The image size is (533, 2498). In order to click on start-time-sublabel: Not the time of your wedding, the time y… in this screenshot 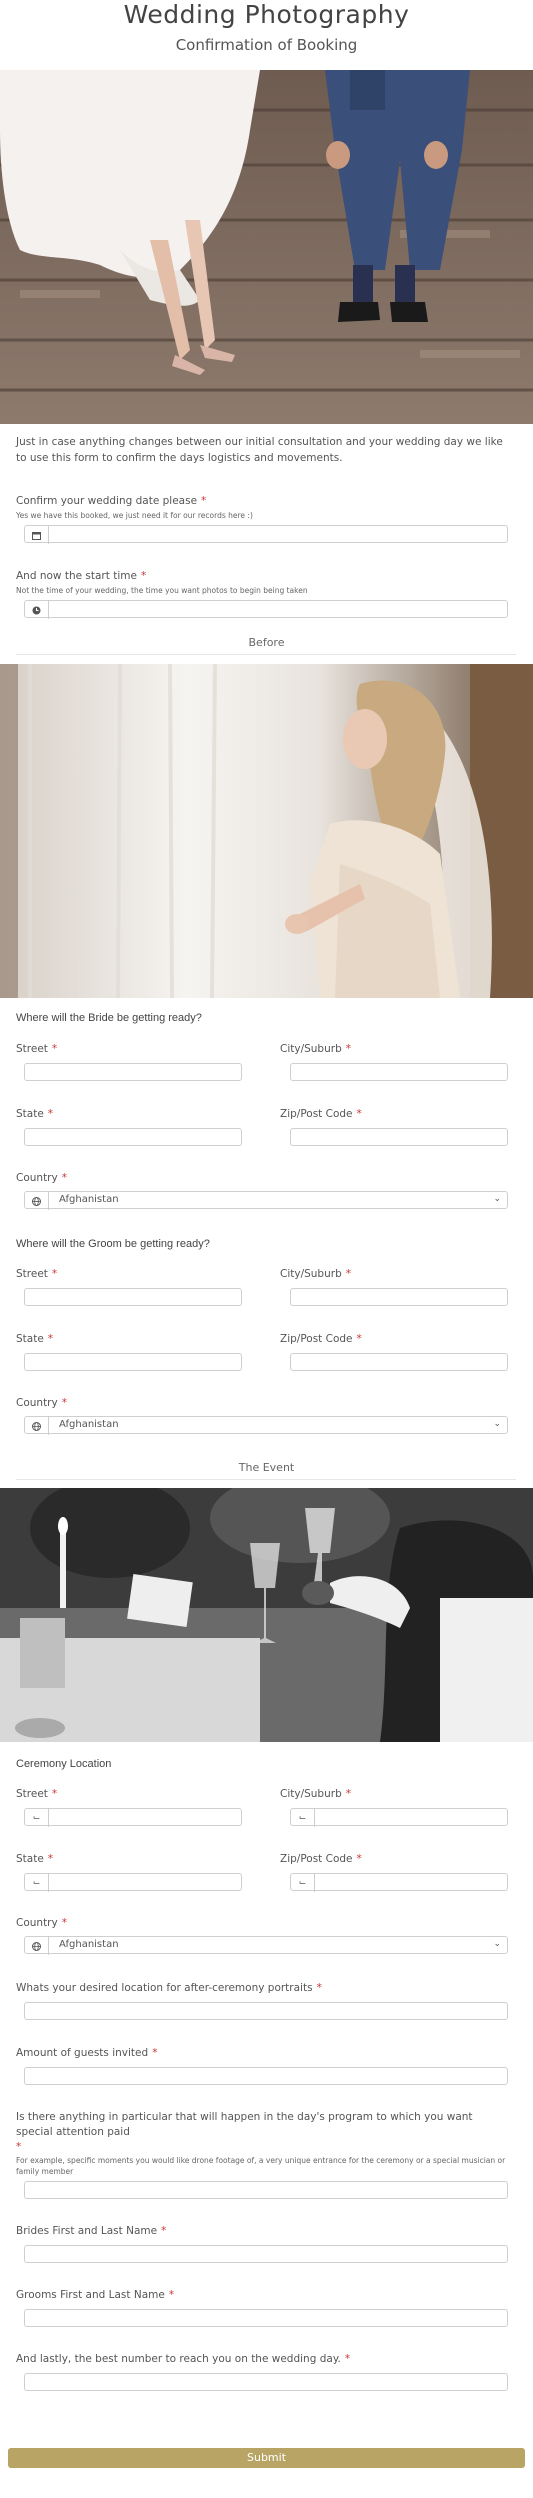, I will do `click(162, 590)`.